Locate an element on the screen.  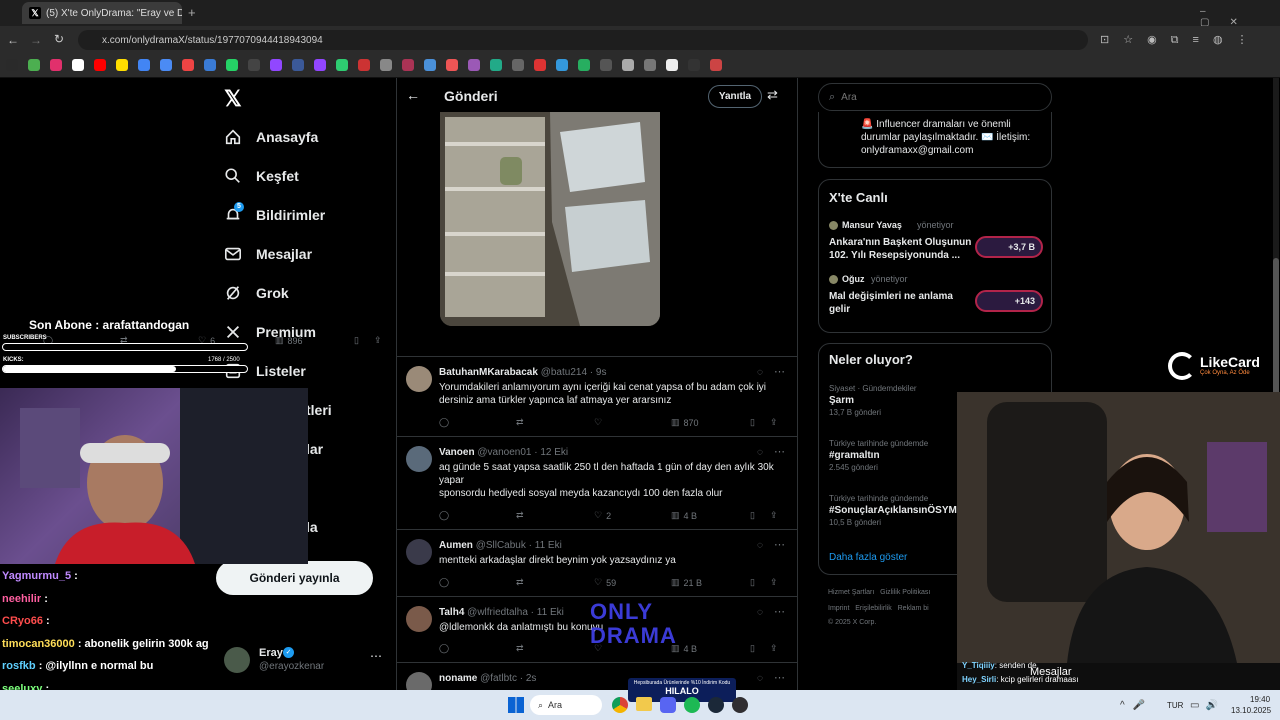
browser-toolbar-icons: ⊡☆◉⧉≡◍⋮ is located at coordinates (1181, 40).